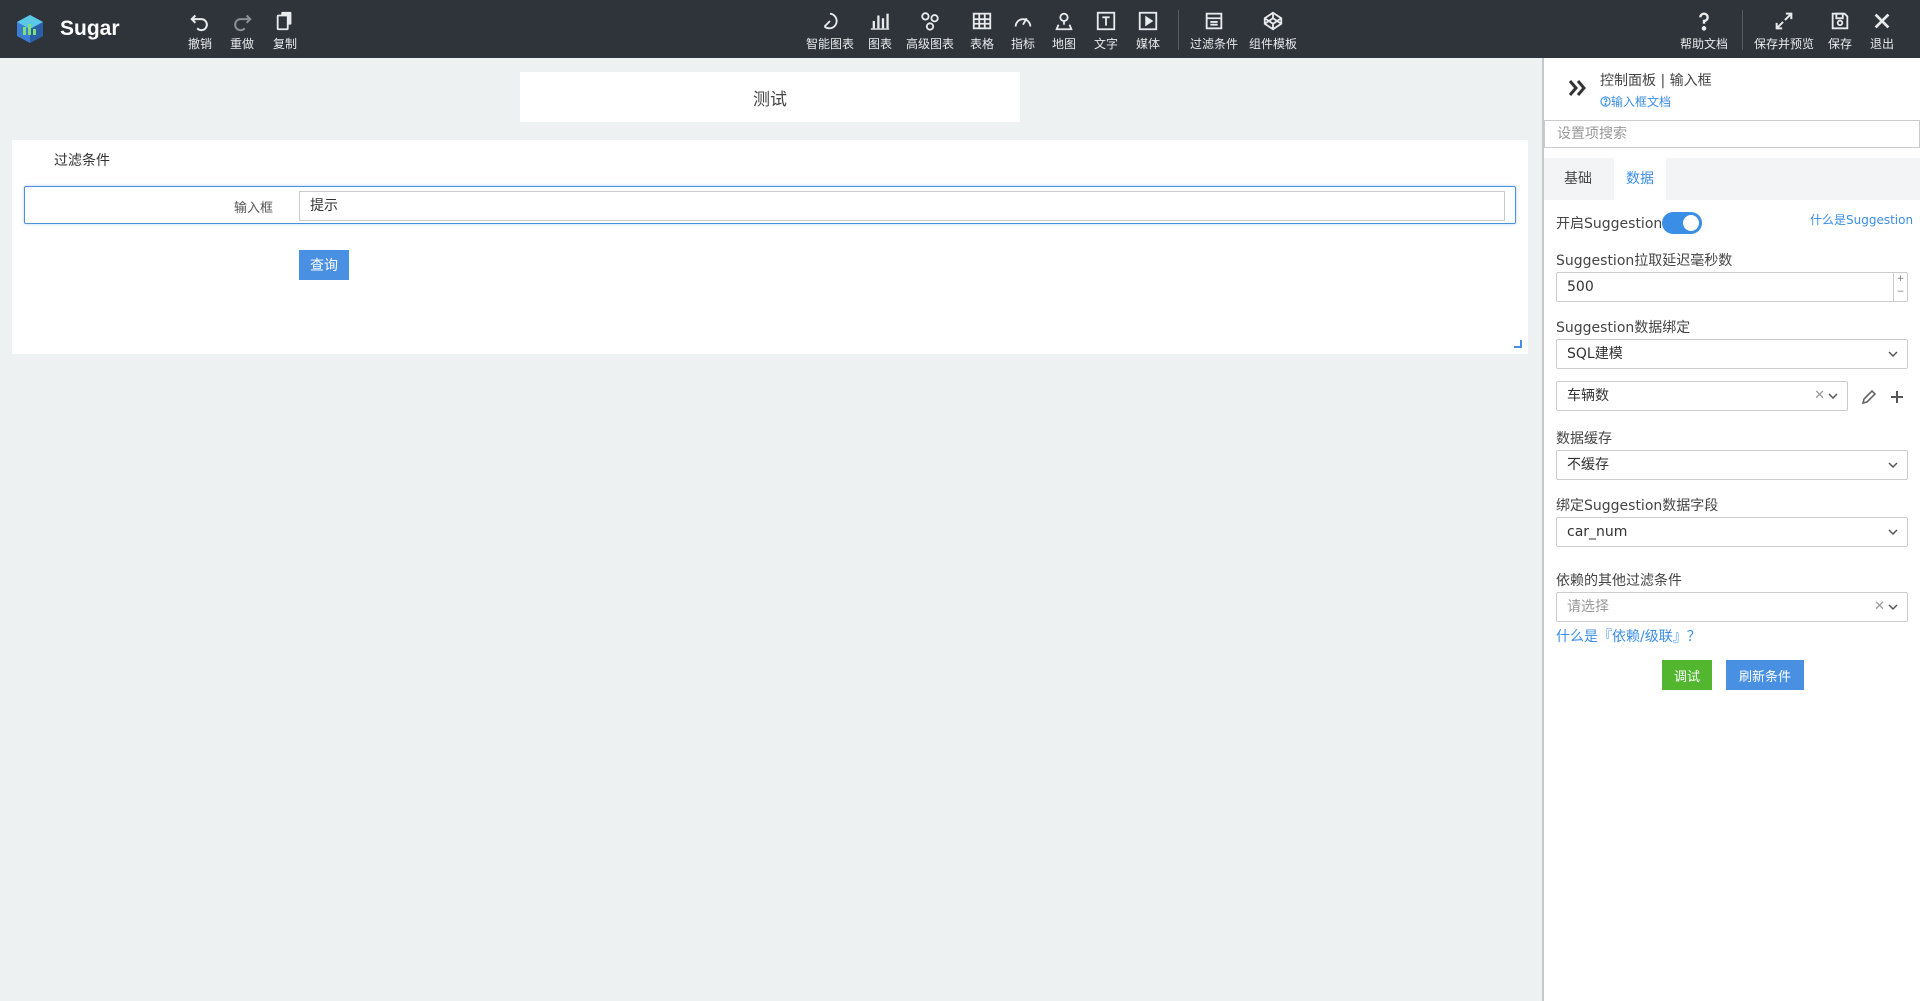 Image resolution: width=1920 pixels, height=1001 pixels. I want to click on cache-value: 不缓存, so click(1588, 465).